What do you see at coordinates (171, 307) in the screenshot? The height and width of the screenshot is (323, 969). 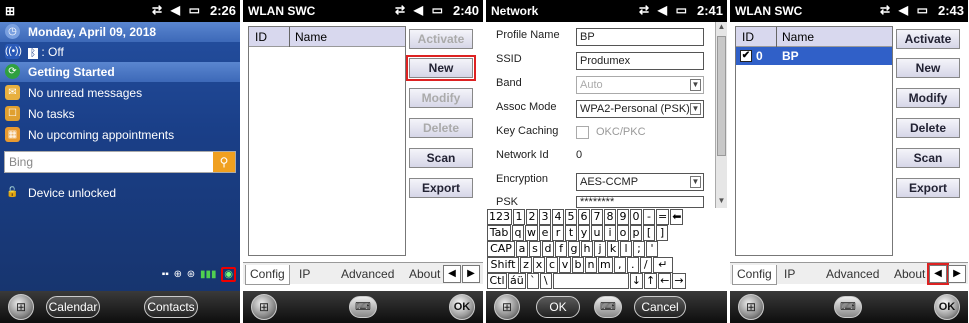 I see `contacts-softkey: Contacts` at bounding box center [171, 307].